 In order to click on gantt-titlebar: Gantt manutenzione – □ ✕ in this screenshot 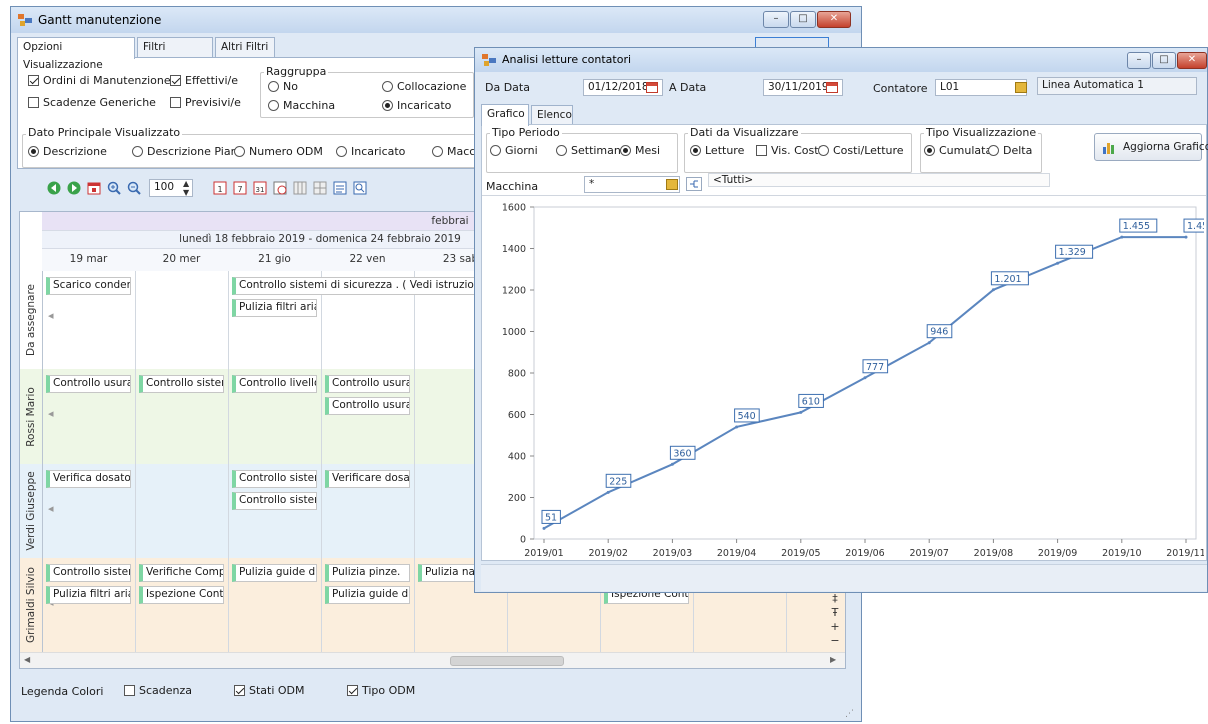, I will do `click(436, 20)`.